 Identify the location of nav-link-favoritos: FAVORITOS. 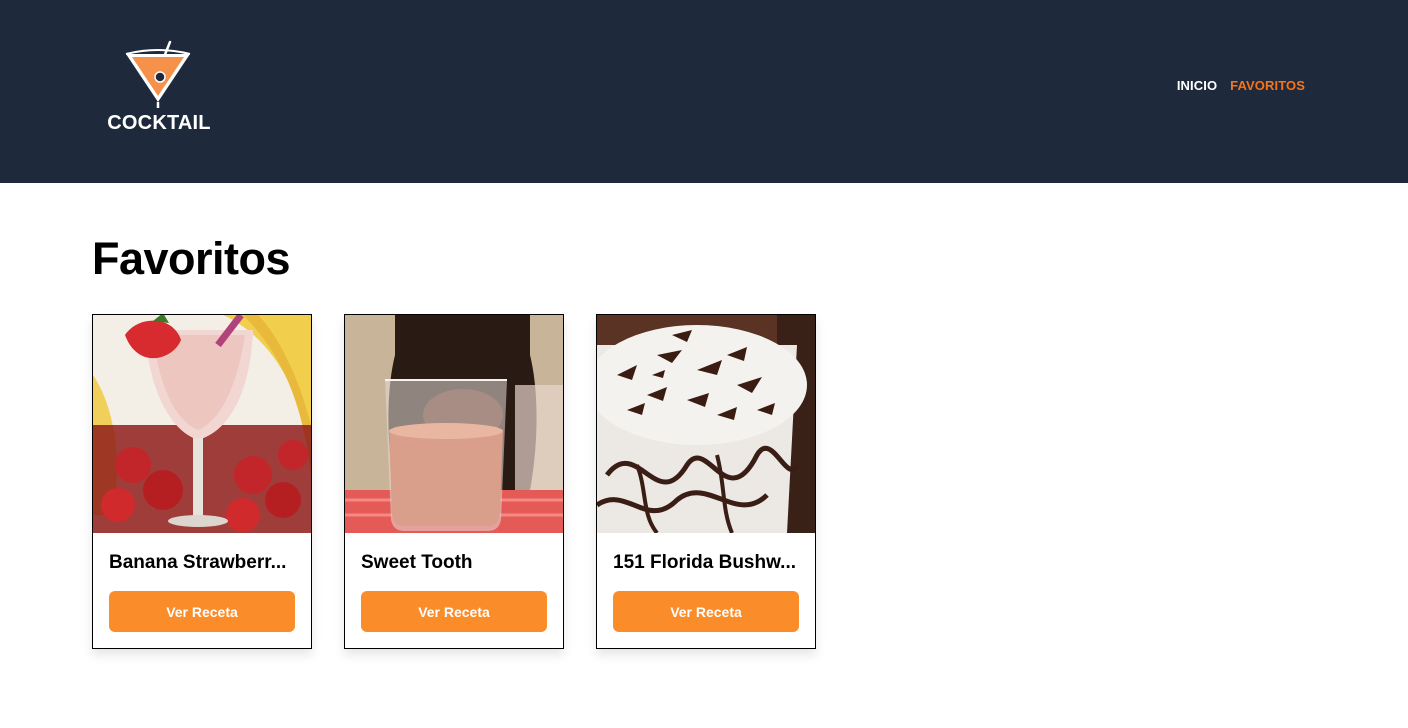
(1267, 85).